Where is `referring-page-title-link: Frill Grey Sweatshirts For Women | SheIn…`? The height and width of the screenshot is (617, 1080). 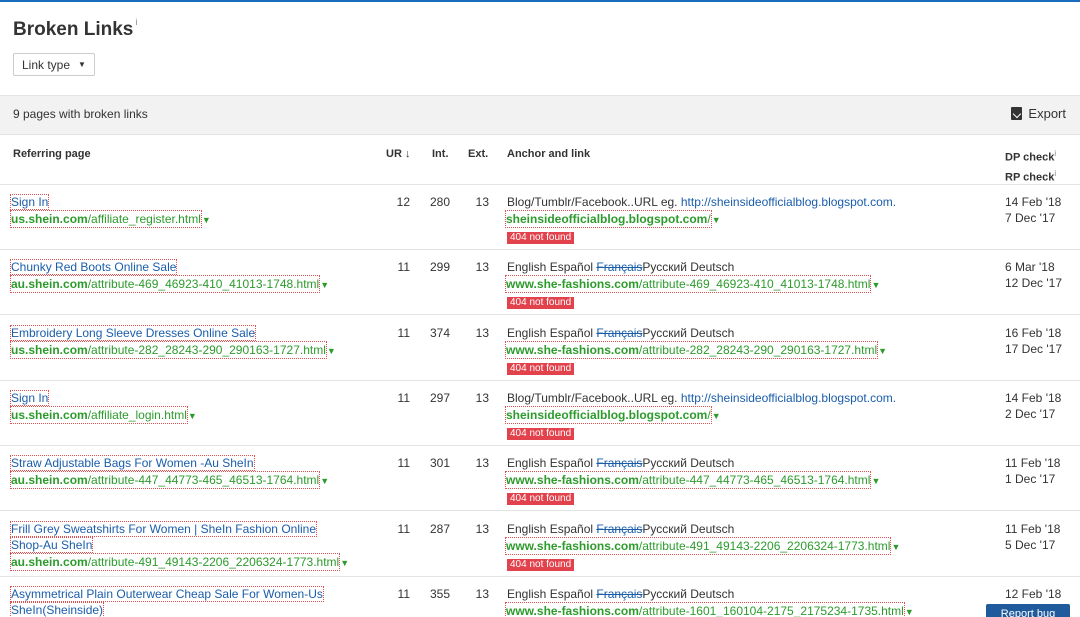 referring-page-title-link: Frill Grey Sweatshirts For Women | SheIn… is located at coordinates (164, 528).